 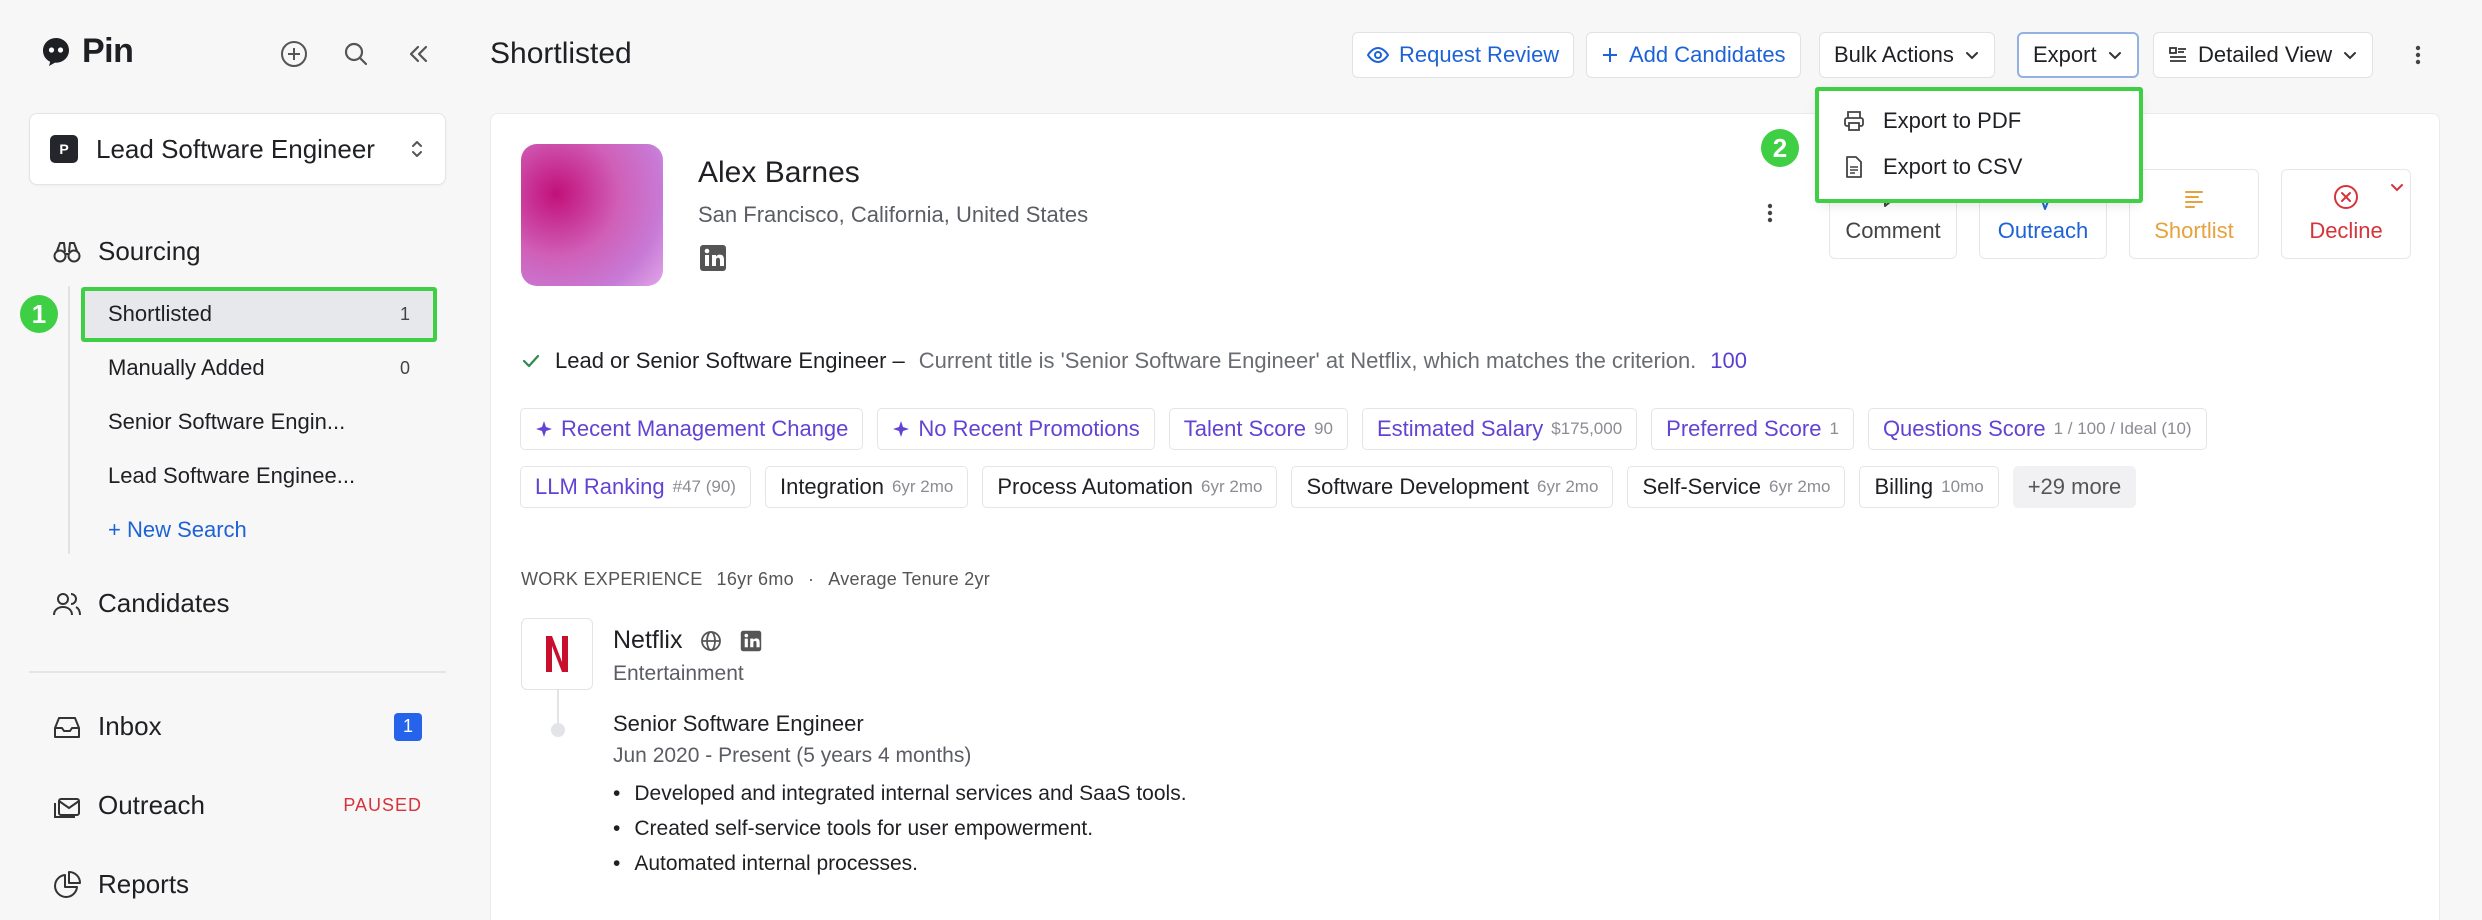 What do you see at coordinates (67, 604) in the screenshot?
I see `users-icon` at bounding box center [67, 604].